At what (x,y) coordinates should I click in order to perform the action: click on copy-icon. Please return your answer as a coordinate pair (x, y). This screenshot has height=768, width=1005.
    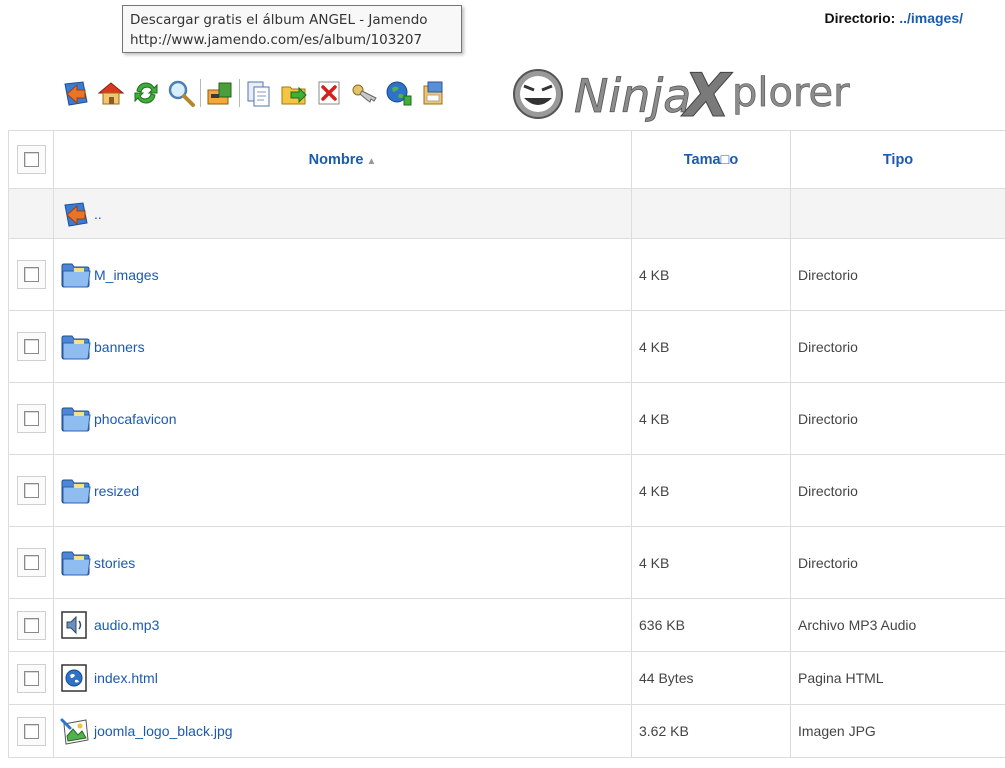
    Looking at the image, I should click on (258, 94).